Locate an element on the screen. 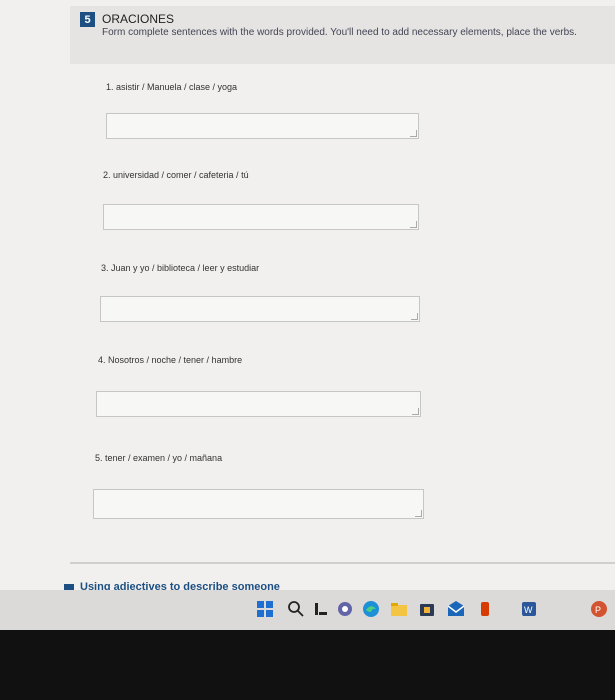 This screenshot has width=615, height=700. question-2-prompt: 2. universidad / comer / cafeteria / tú is located at coordinates (176, 175).